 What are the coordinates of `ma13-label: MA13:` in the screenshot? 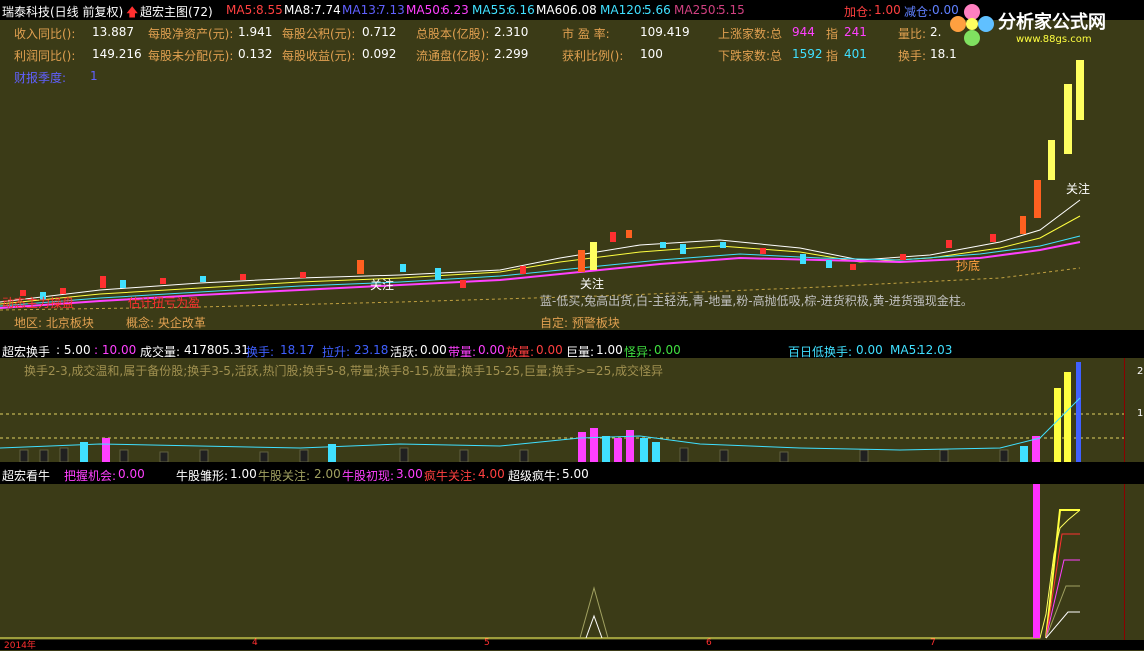 It's located at (361, 10).